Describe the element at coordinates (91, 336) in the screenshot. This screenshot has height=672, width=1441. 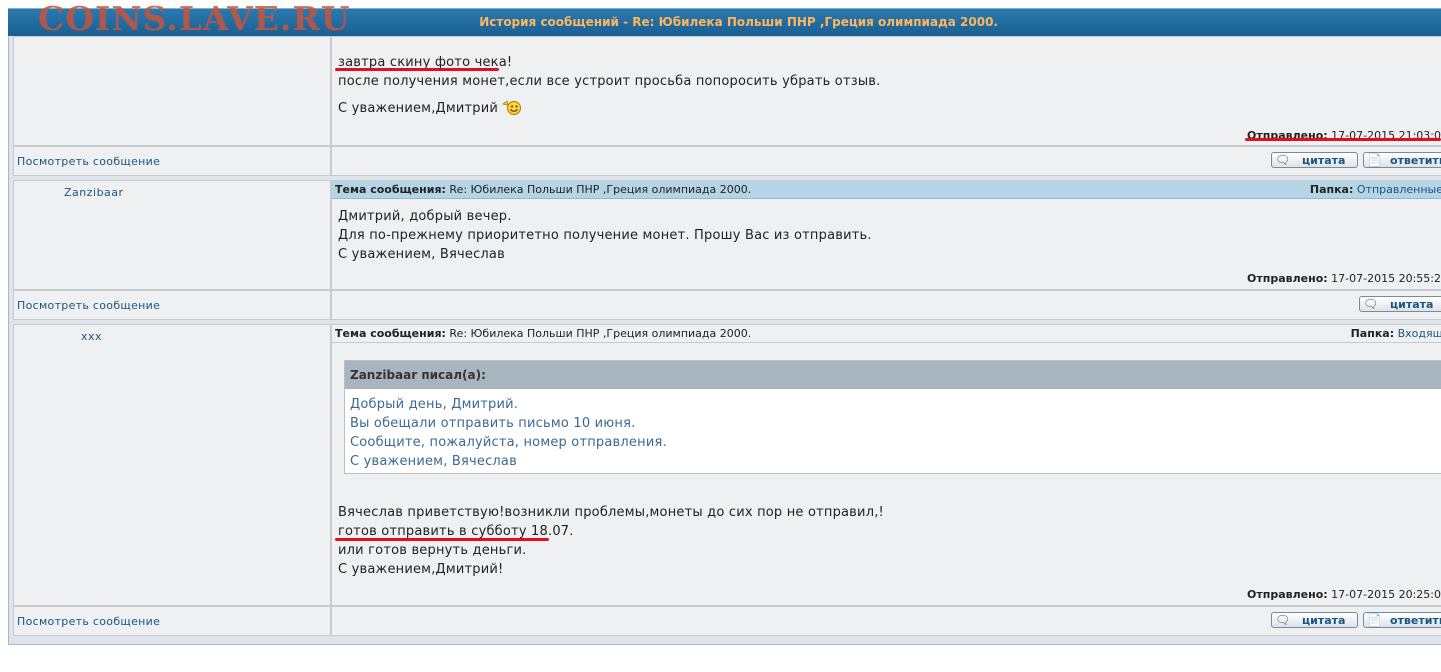
I see `author-name: xxx` at that location.